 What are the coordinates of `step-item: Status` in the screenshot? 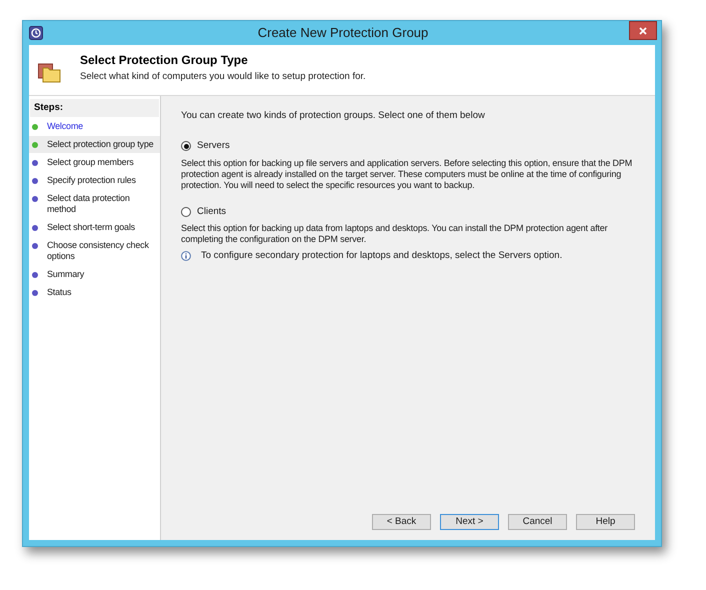 It's located at (94, 293).